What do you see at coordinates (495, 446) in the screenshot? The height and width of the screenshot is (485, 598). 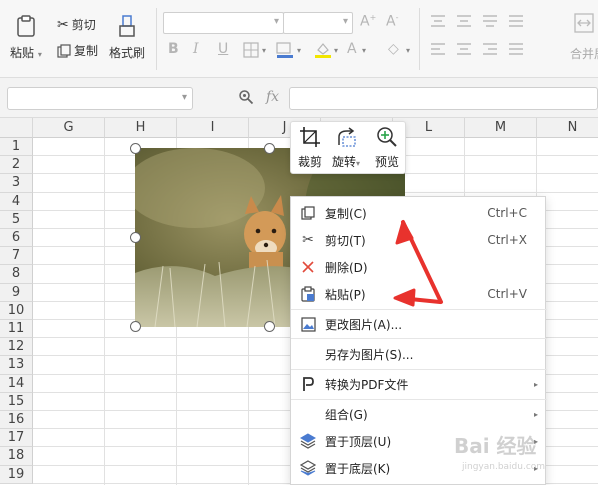 I see `watermark-brand: Bai 经验` at bounding box center [495, 446].